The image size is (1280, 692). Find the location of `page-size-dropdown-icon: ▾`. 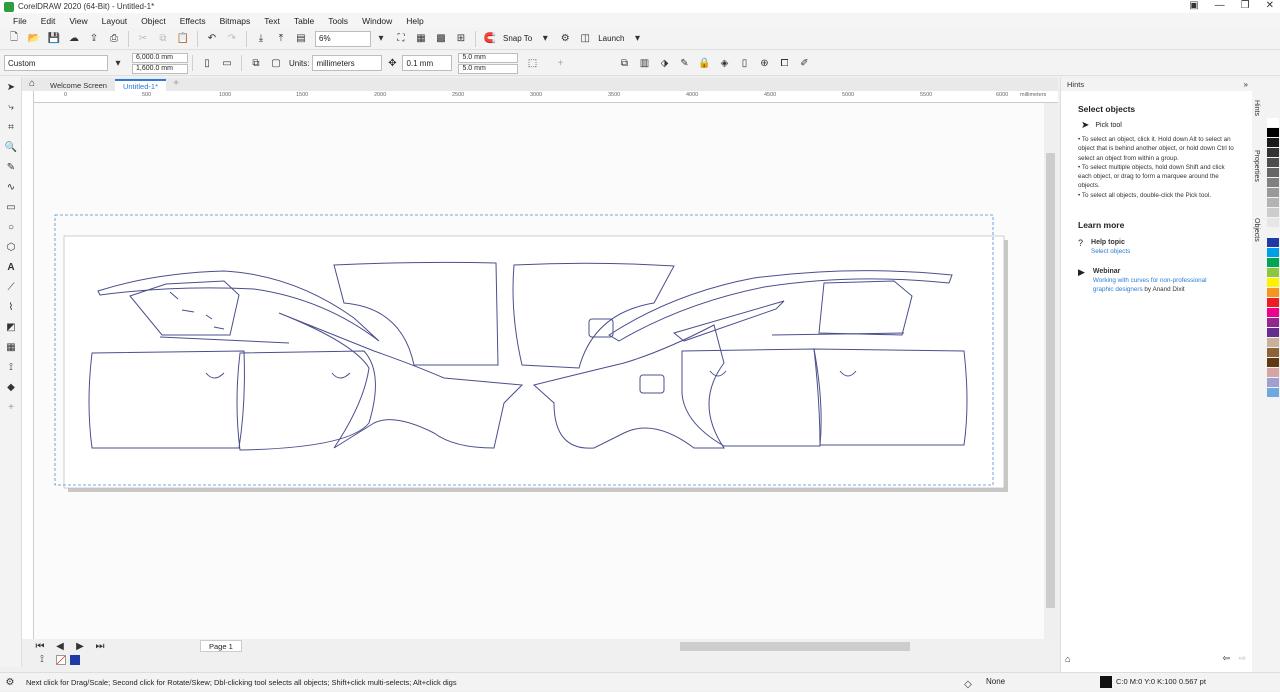

page-size-dropdown-icon: ▾ is located at coordinates (118, 63).